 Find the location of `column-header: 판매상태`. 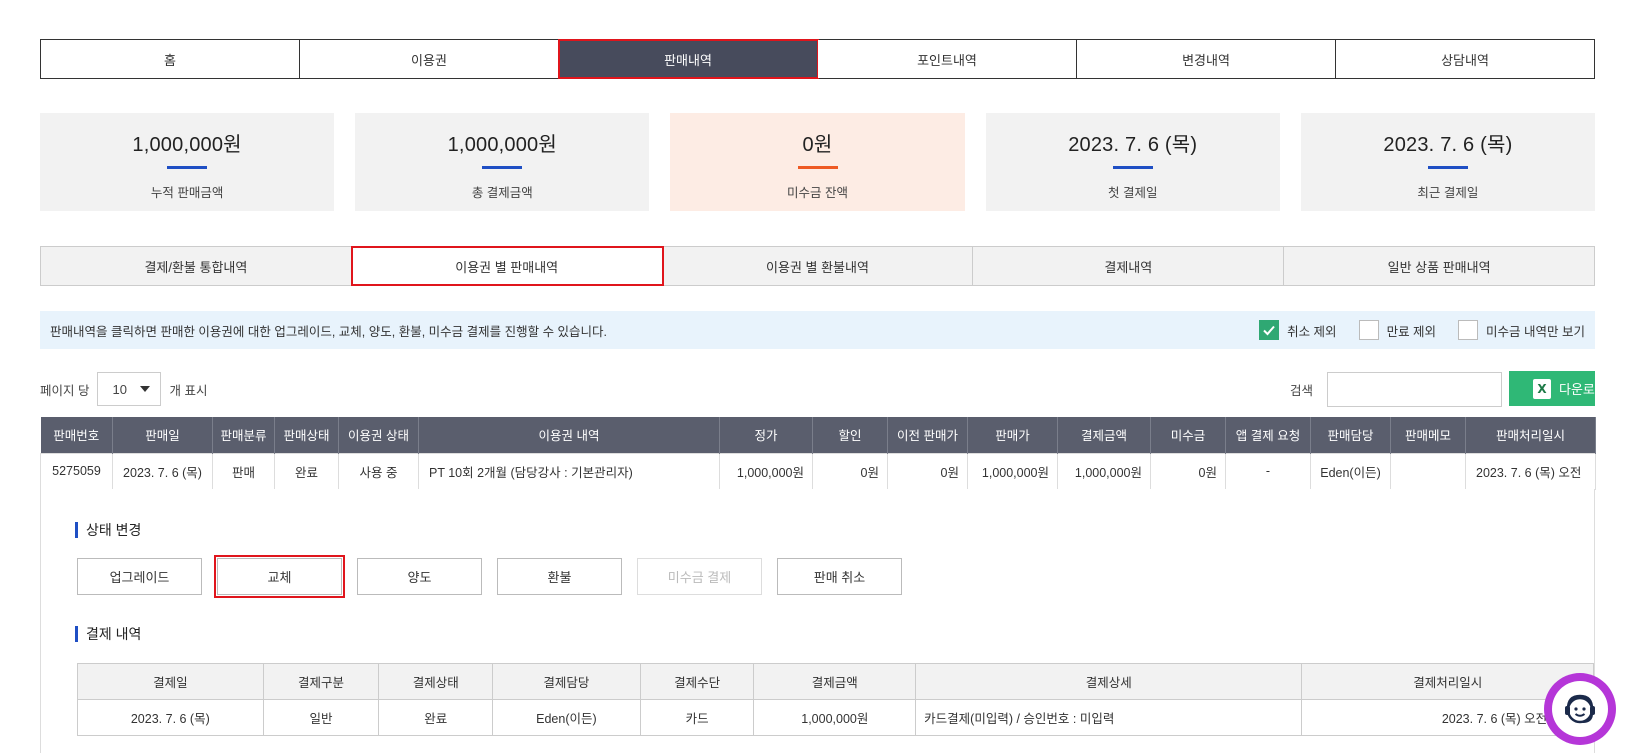

column-header: 판매상태 is located at coordinates (306, 435).